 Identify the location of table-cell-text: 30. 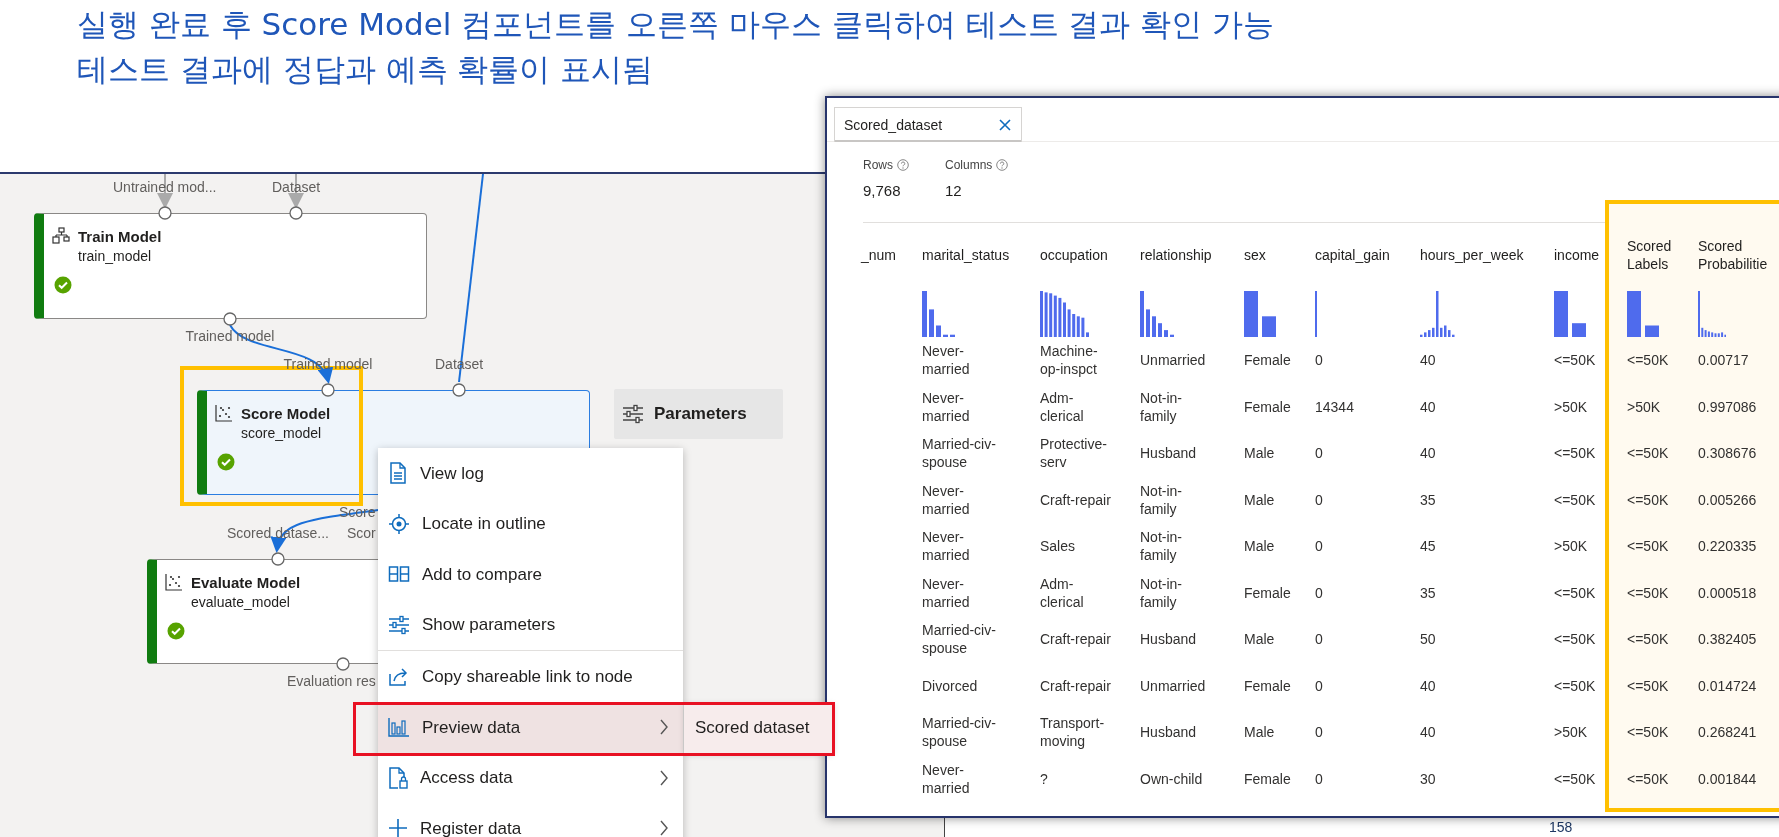
(1428, 778).